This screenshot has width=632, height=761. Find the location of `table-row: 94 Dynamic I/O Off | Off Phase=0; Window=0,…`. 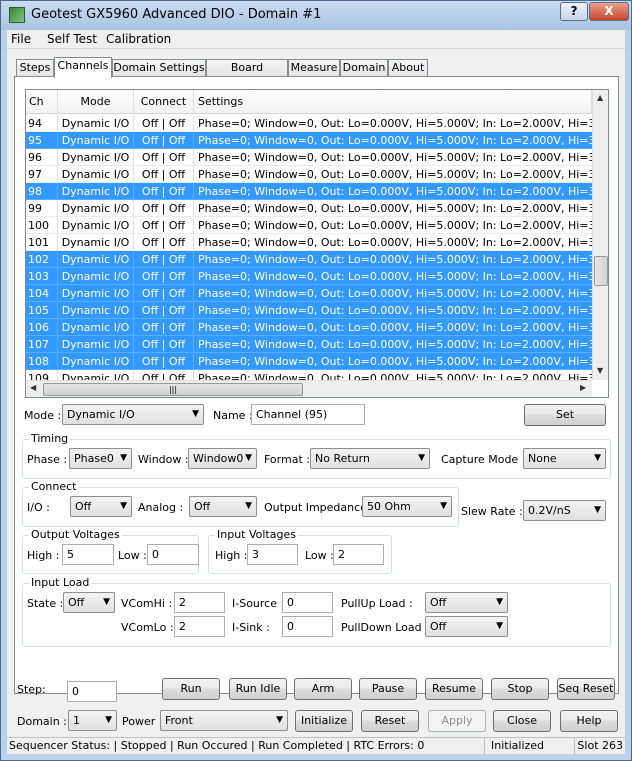

table-row: 94 Dynamic I/O Off | Off Phase=0; Window=0,… is located at coordinates (309, 123).